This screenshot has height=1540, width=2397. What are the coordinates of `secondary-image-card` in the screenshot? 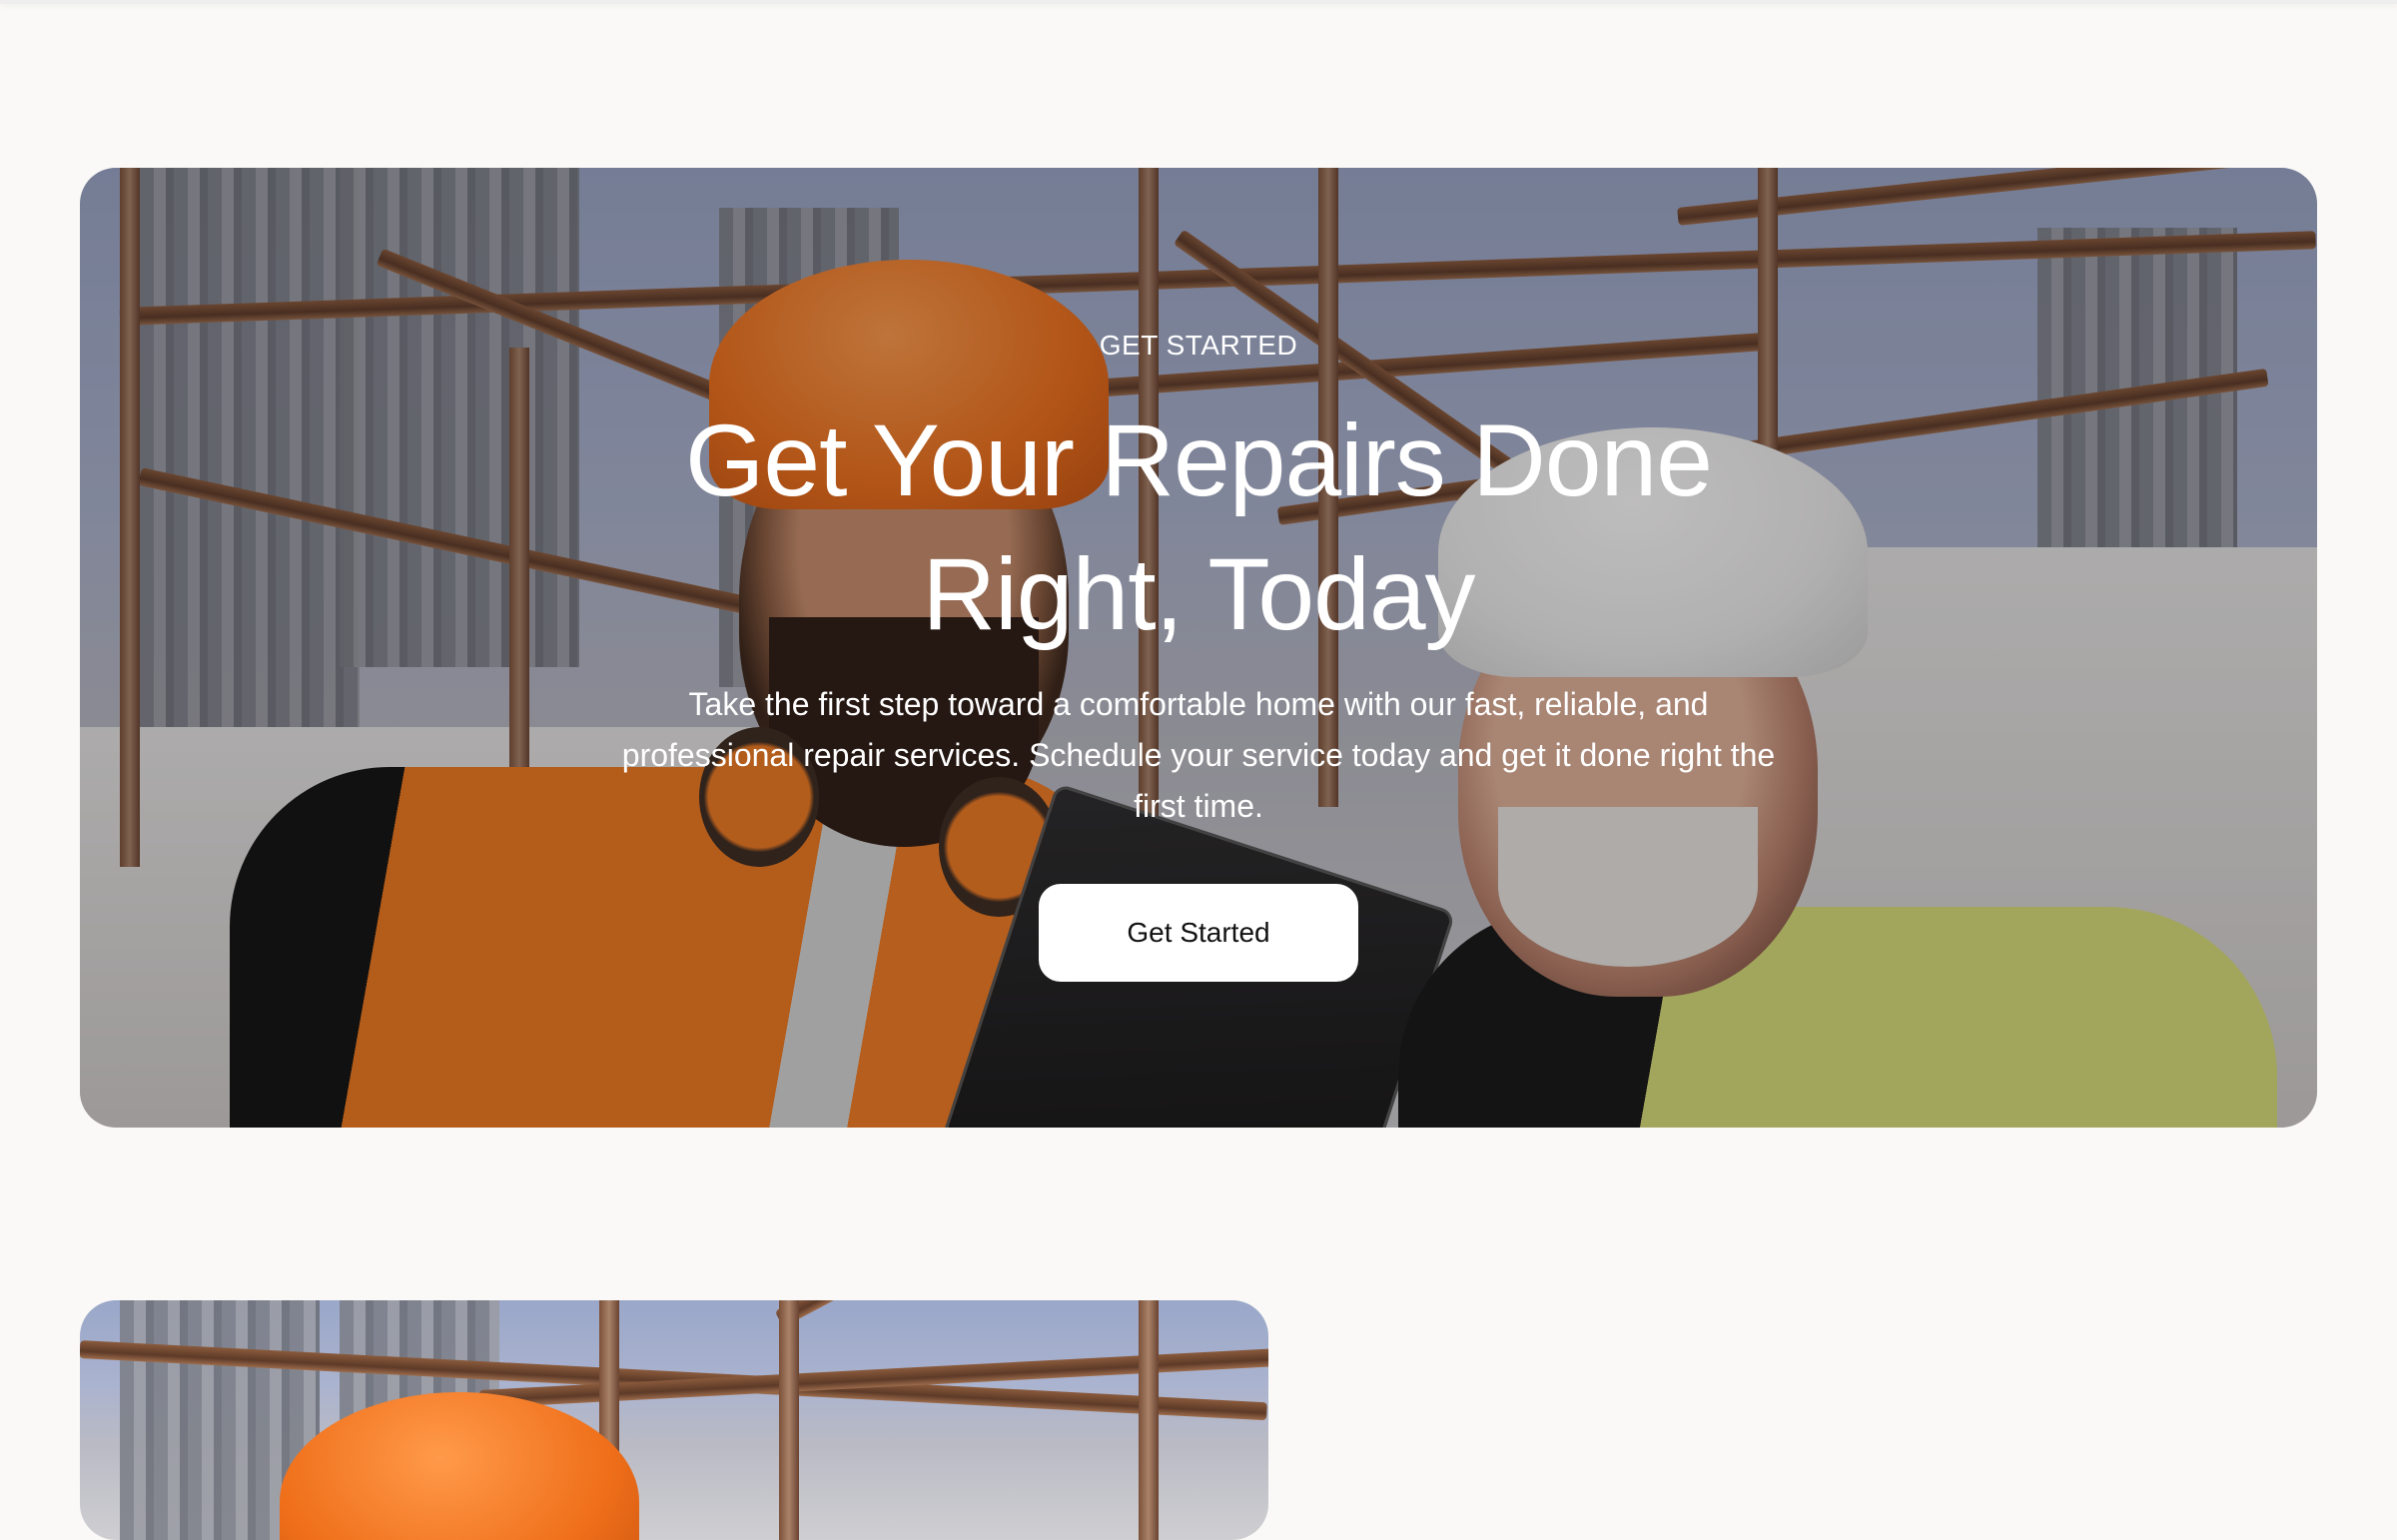 It's located at (674, 1420).